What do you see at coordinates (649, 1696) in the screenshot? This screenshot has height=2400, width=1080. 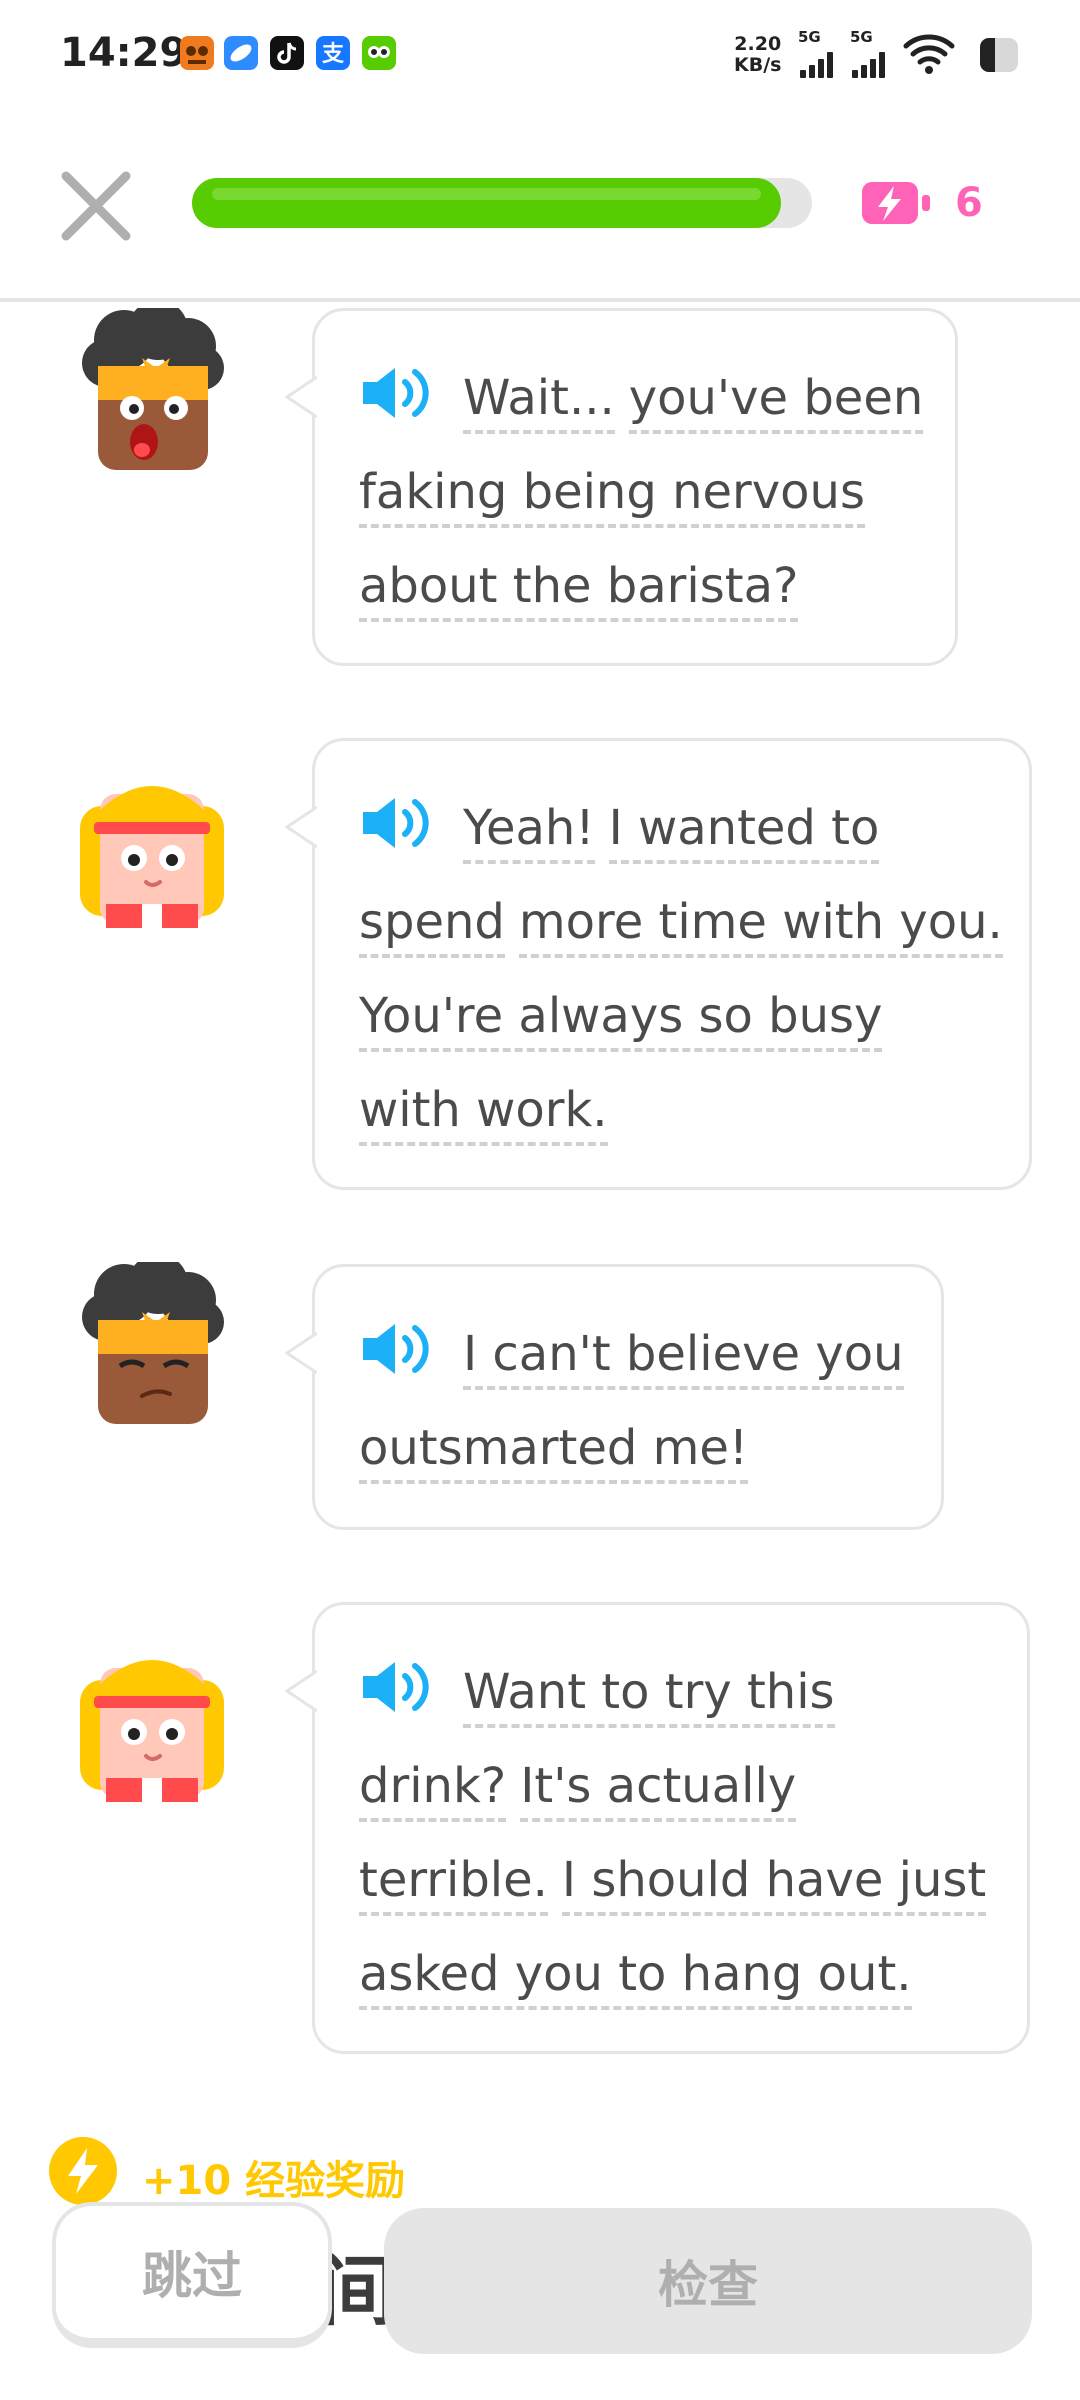 I see `dialogue-segment: Want to try this` at bounding box center [649, 1696].